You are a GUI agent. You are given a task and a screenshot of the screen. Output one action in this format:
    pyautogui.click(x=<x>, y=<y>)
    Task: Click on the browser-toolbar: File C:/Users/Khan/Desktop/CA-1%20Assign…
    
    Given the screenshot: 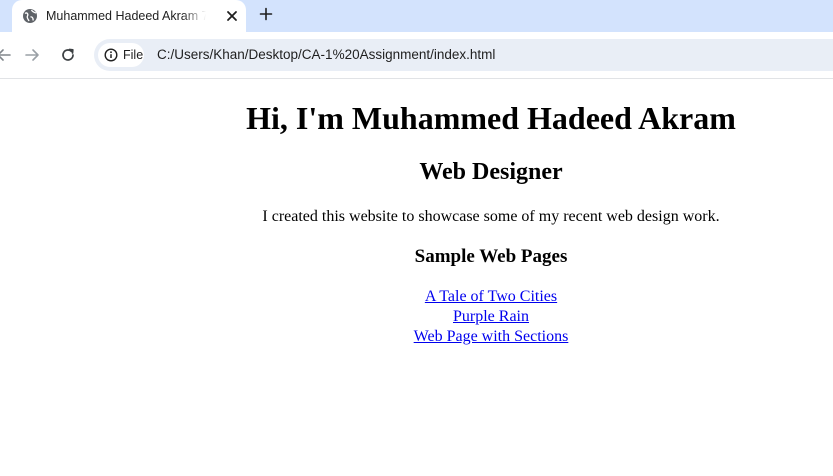 What is the action you would take?
    pyautogui.click(x=416, y=55)
    